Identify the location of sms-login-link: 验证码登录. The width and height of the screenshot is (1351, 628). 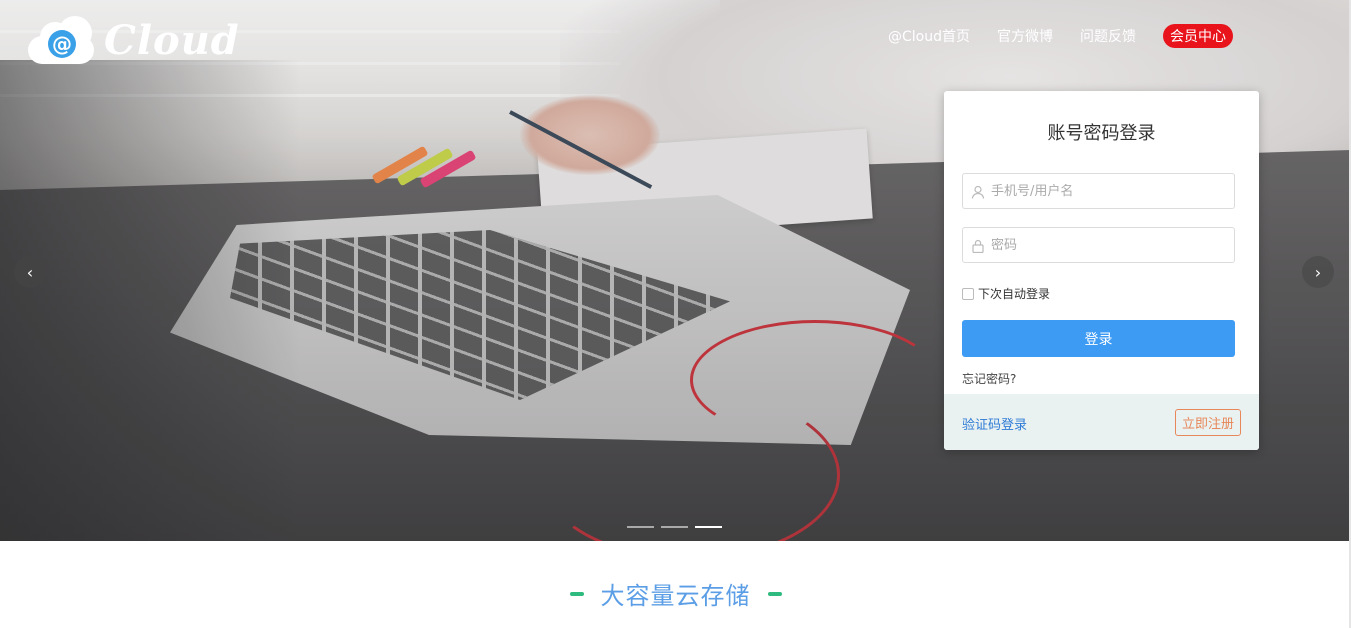
(994, 423).